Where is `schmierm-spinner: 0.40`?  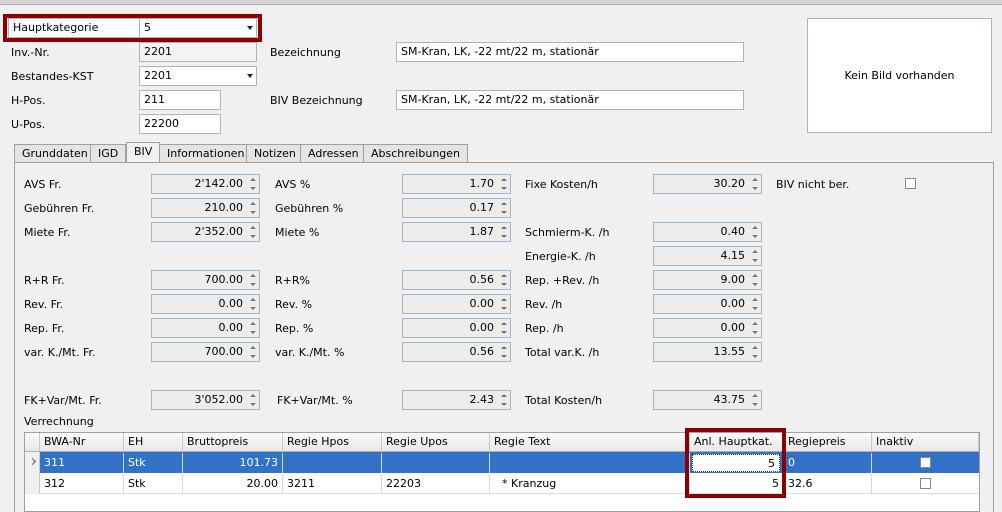
schmierm-spinner: 0.40 is located at coordinates (707, 232).